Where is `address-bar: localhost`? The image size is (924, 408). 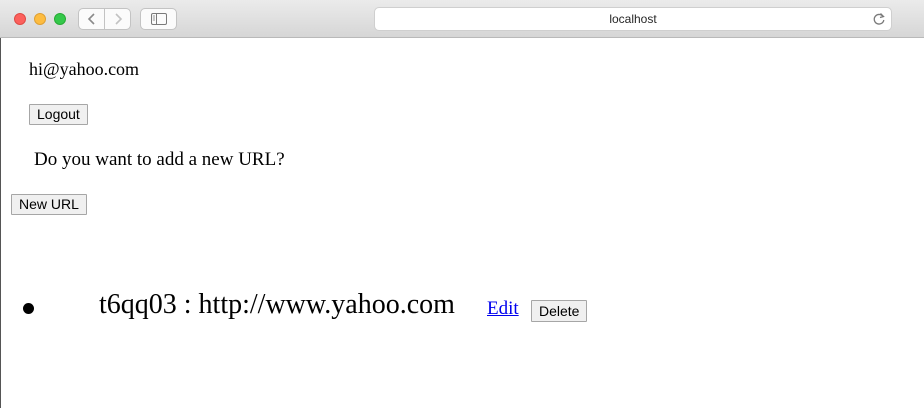 address-bar: localhost is located at coordinates (633, 19).